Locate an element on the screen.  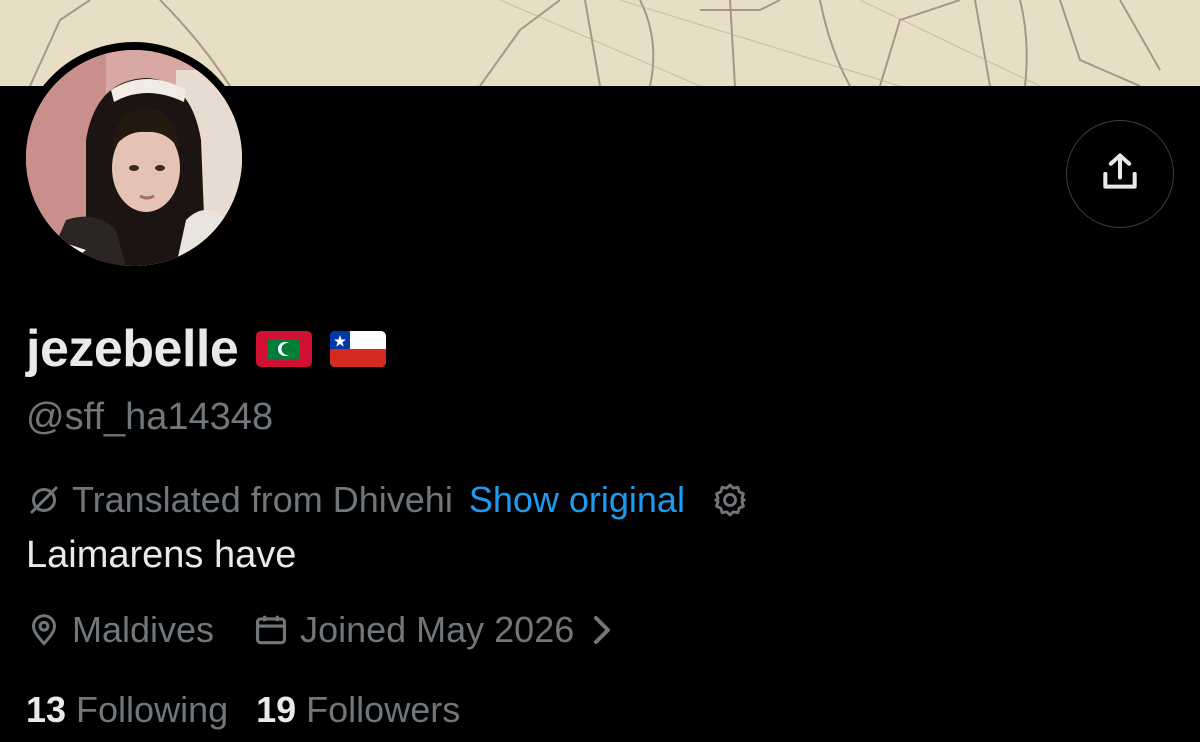
translation-row: Translated from Dhivehi Show original is located at coordinates (387, 500).